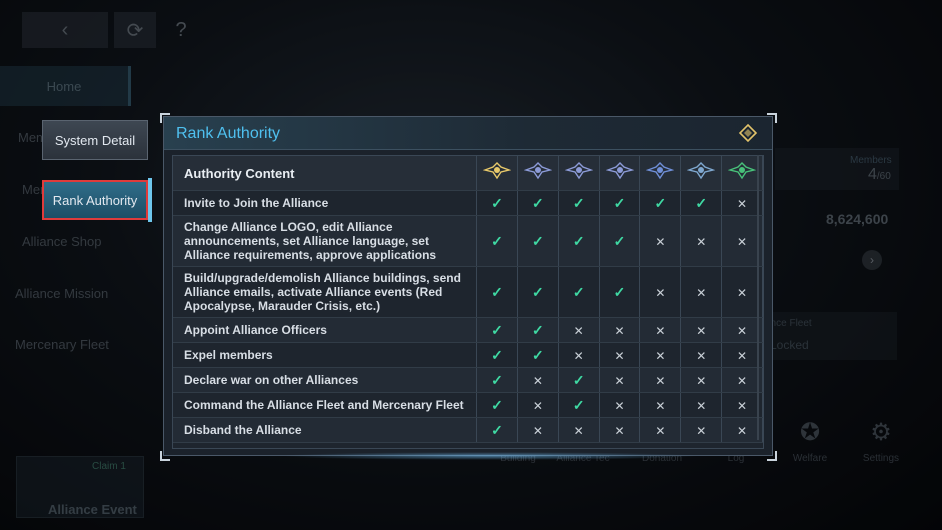 This screenshot has height=530, width=942. Describe the element at coordinates (881, 458) in the screenshot. I see `settings-label: Settings` at that location.